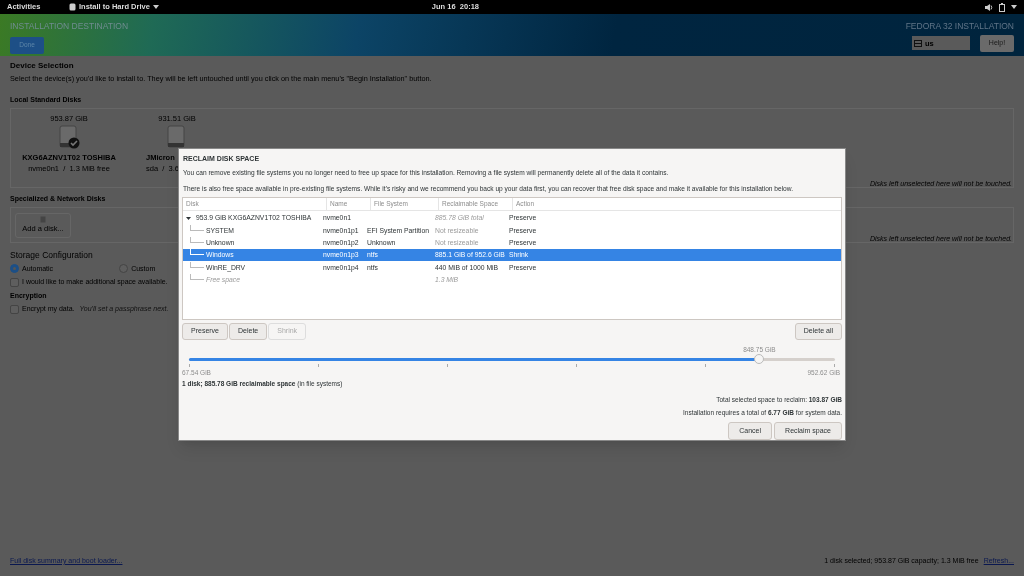  I want to click on speaker-icon, so click(989, 7).